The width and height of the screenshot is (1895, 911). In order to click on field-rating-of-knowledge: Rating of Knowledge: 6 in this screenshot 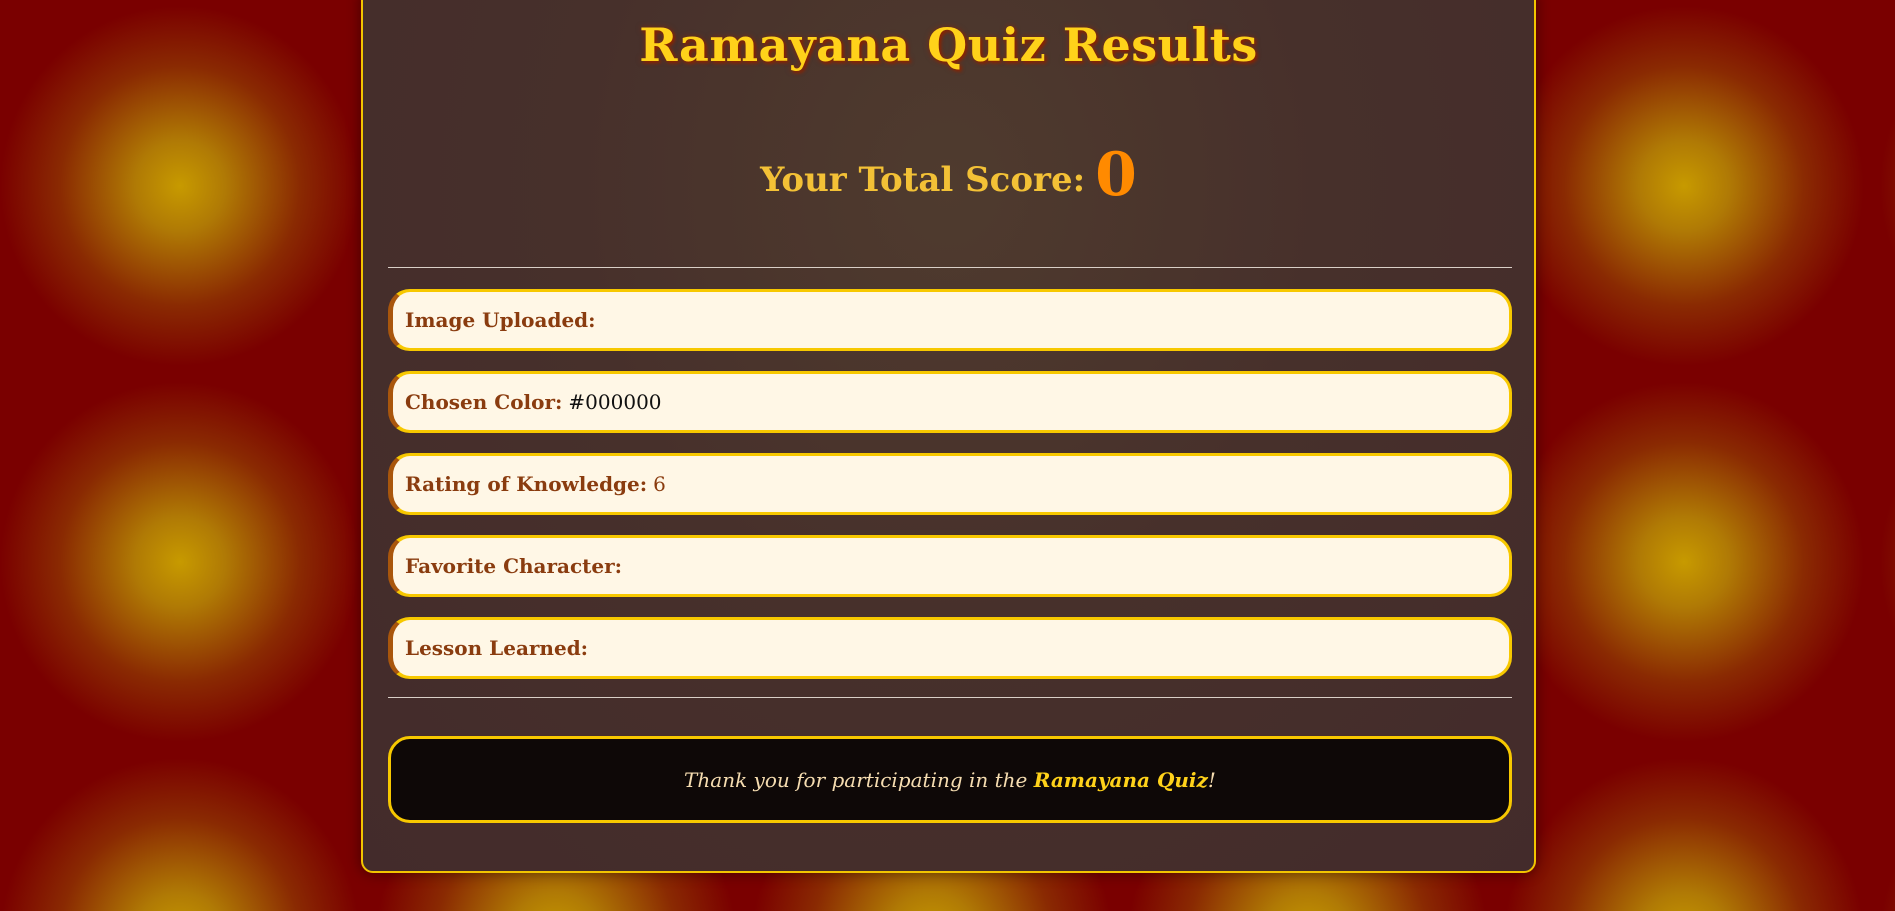, I will do `click(950, 484)`.